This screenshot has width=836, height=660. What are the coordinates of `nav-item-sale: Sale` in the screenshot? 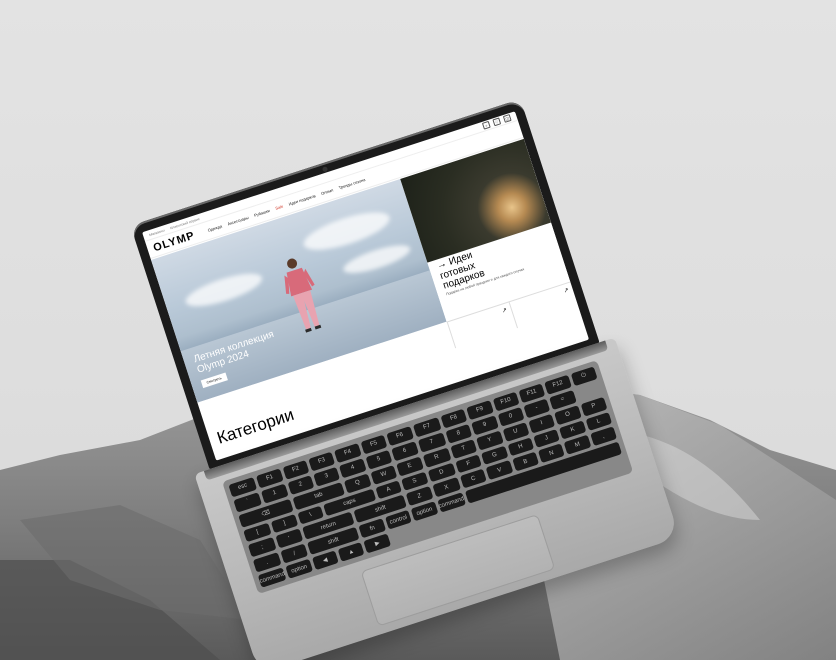 It's located at (279, 207).